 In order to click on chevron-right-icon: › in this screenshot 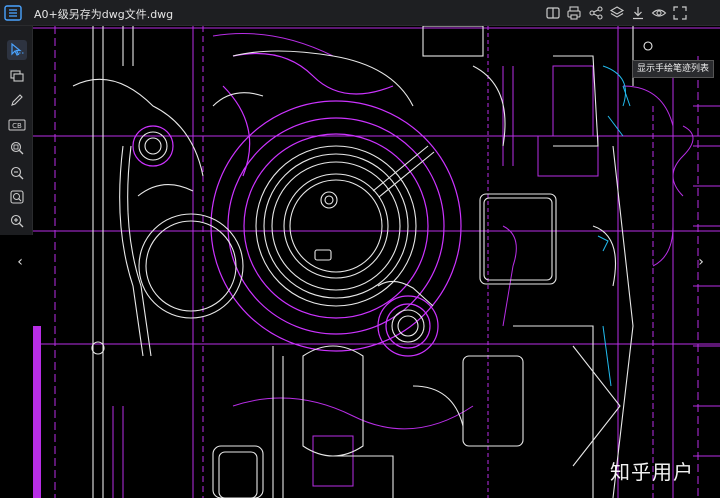, I will do `click(701, 262)`.